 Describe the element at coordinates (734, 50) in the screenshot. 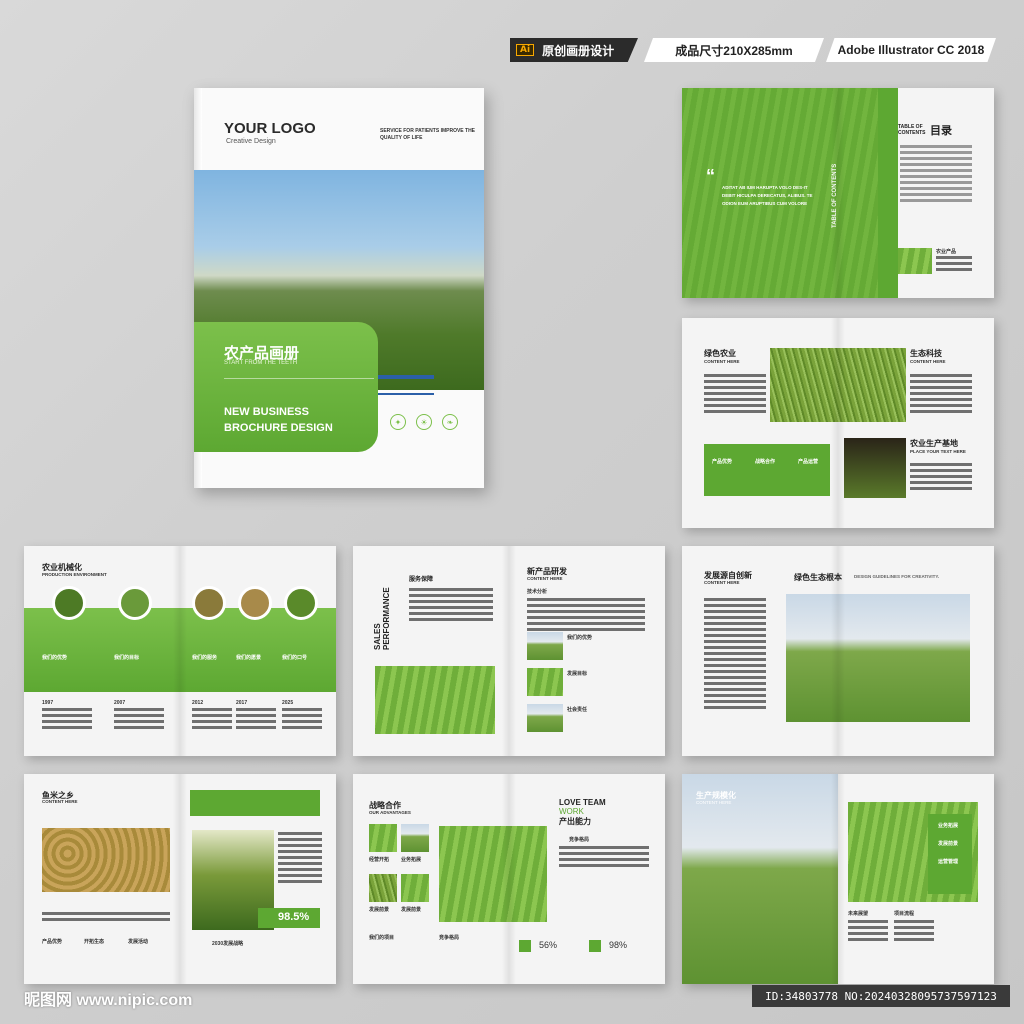

I see `size-badge: 成品尺寸210X285mm` at that location.